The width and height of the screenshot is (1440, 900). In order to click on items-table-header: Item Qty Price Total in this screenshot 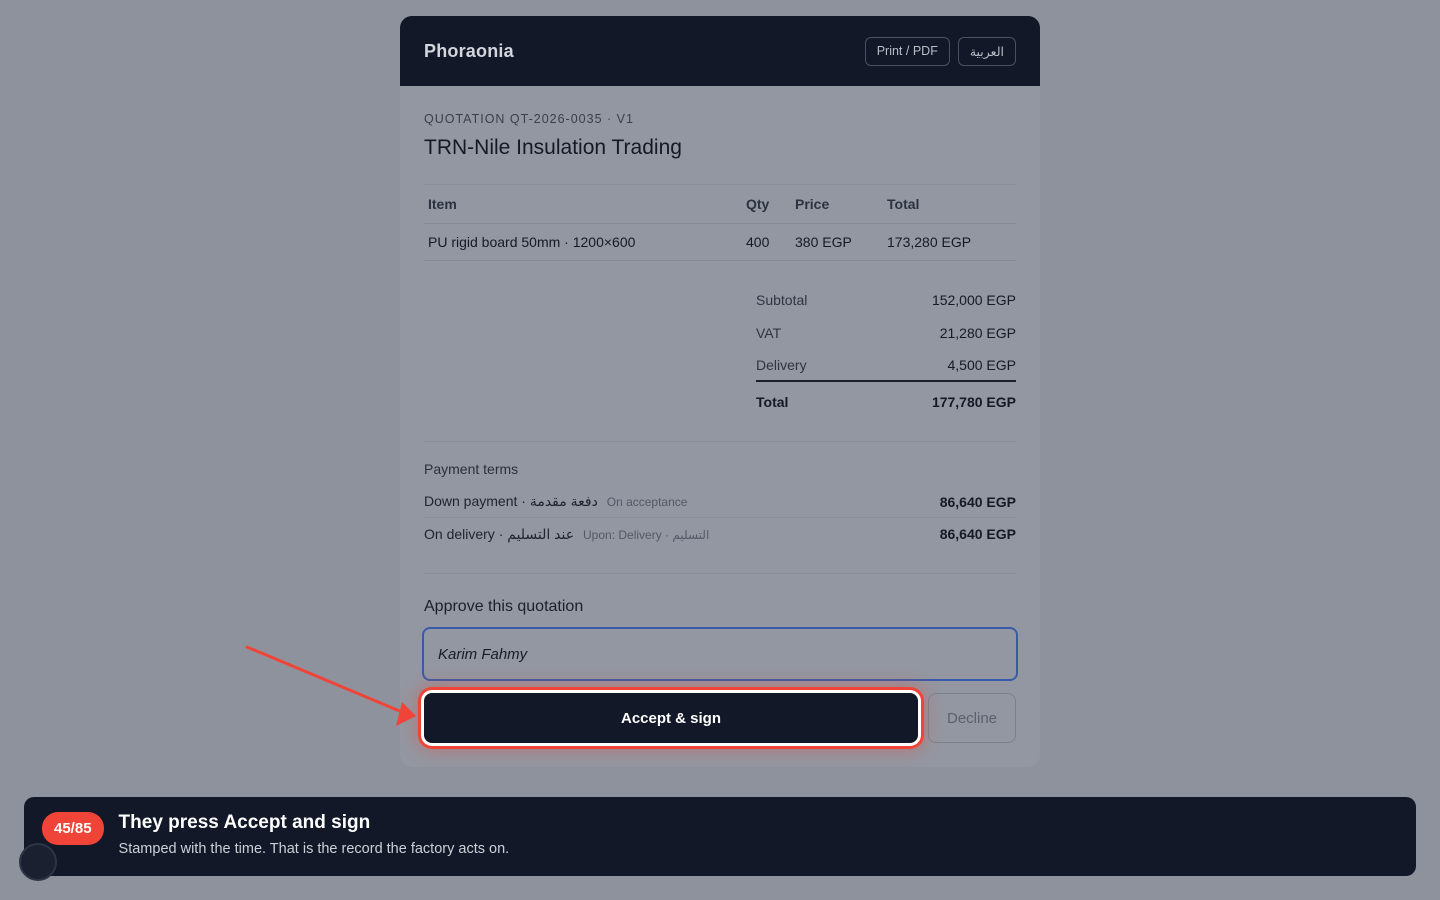, I will do `click(720, 204)`.